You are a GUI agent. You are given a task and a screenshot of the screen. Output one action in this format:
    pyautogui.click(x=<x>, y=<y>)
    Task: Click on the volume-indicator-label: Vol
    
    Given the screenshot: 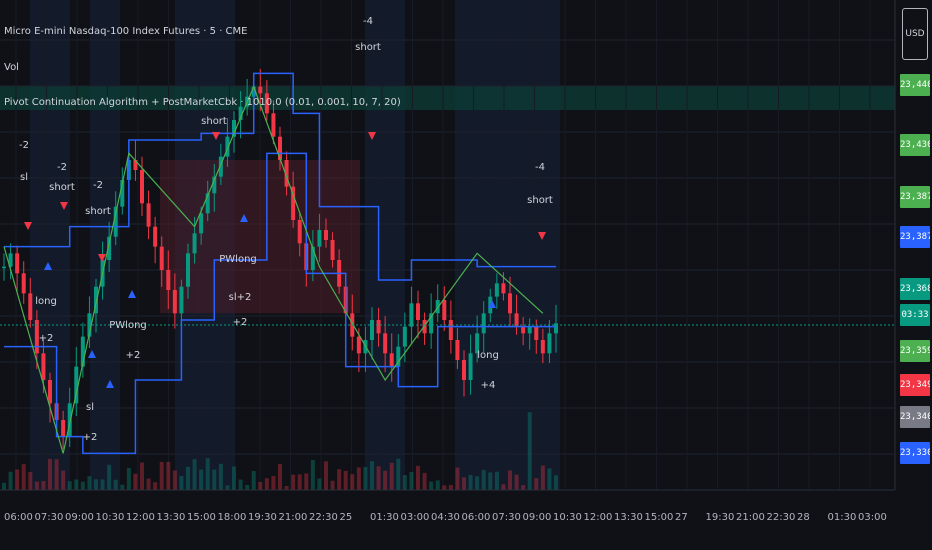 What is the action you would take?
    pyautogui.click(x=11, y=67)
    